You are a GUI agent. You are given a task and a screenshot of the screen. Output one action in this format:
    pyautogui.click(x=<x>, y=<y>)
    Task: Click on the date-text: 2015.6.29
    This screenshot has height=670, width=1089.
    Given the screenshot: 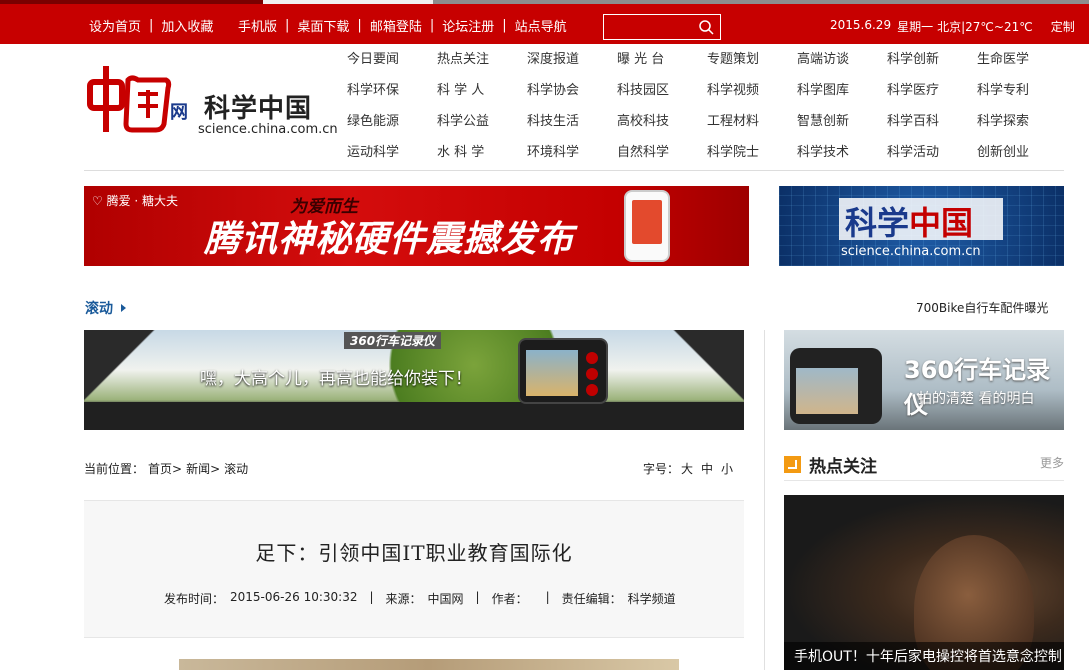 What is the action you would take?
    pyautogui.click(x=861, y=25)
    